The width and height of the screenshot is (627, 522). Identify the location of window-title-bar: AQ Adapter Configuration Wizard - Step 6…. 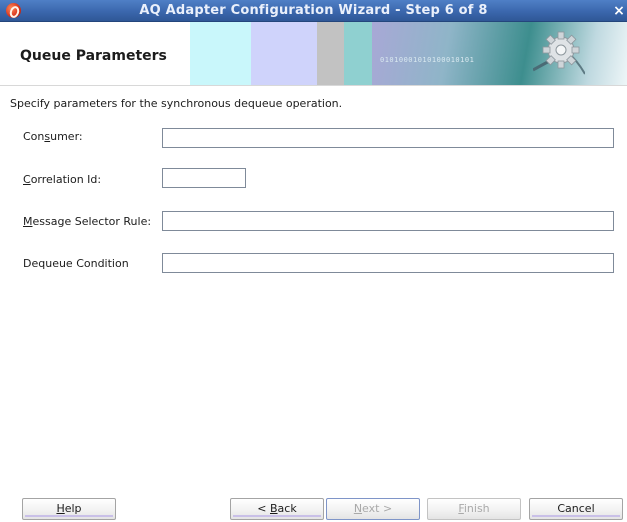
(313, 11).